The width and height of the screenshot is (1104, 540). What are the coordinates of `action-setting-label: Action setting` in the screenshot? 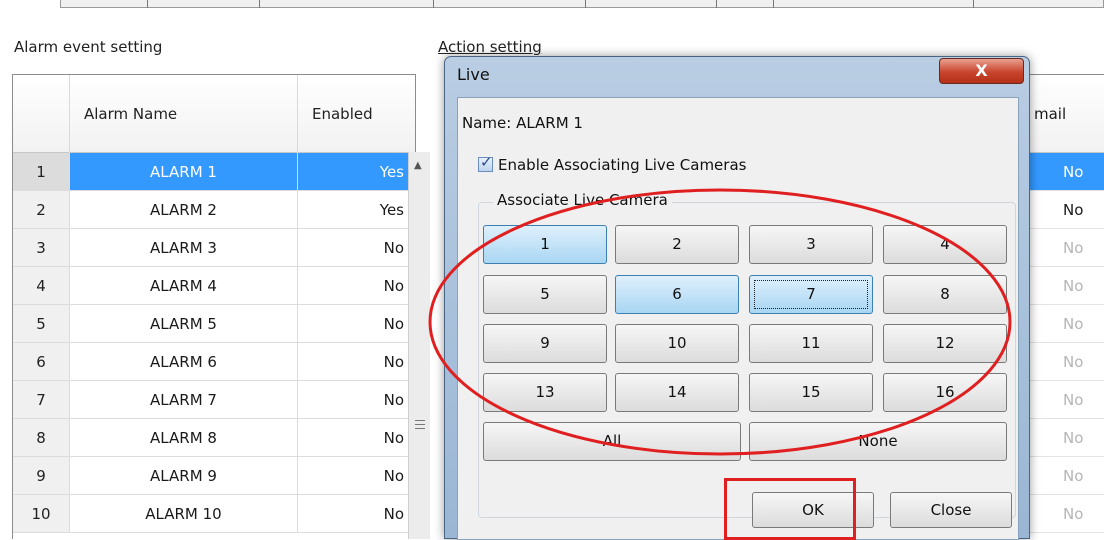 It's located at (490, 47).